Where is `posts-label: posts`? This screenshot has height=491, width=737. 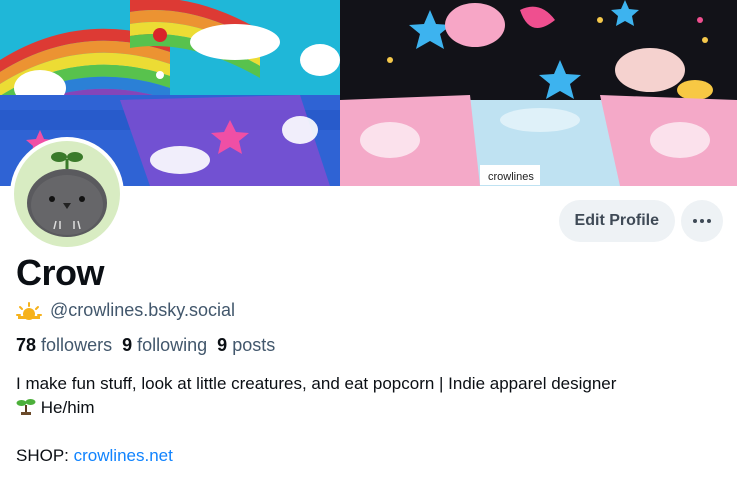
posts-label: posts is located at coordinates (254, 345).